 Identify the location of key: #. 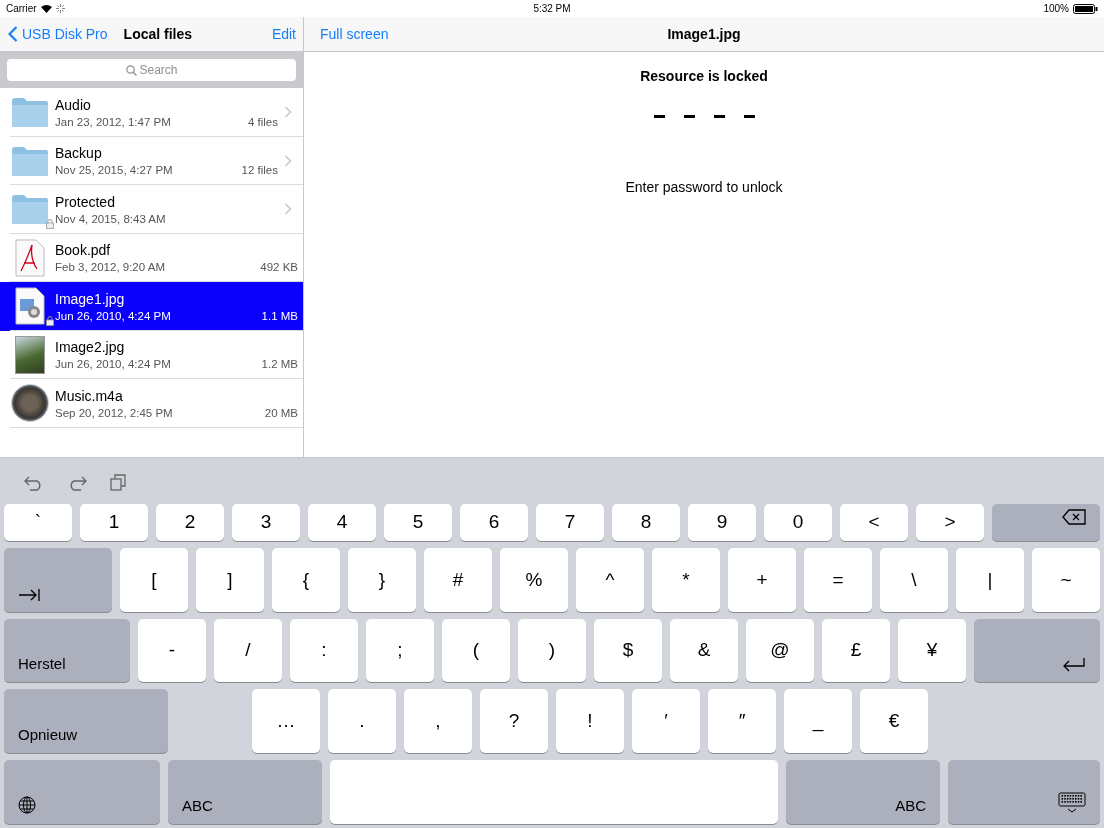
(458, 579).